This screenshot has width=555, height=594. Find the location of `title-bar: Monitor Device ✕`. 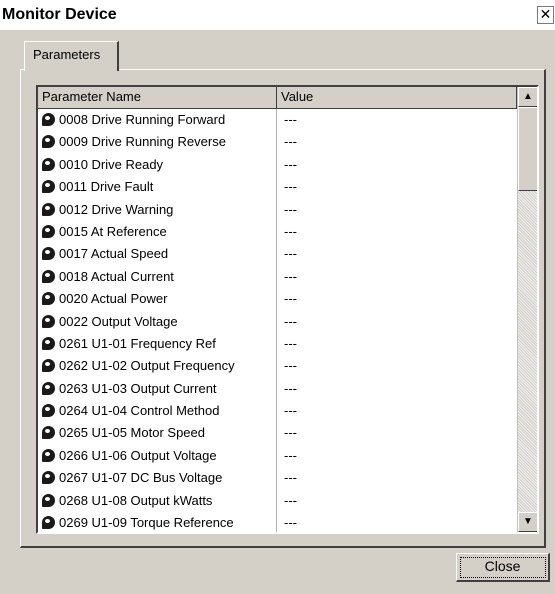

title-bar: Monitor Device ✕ is located at coordinates (277, 15).